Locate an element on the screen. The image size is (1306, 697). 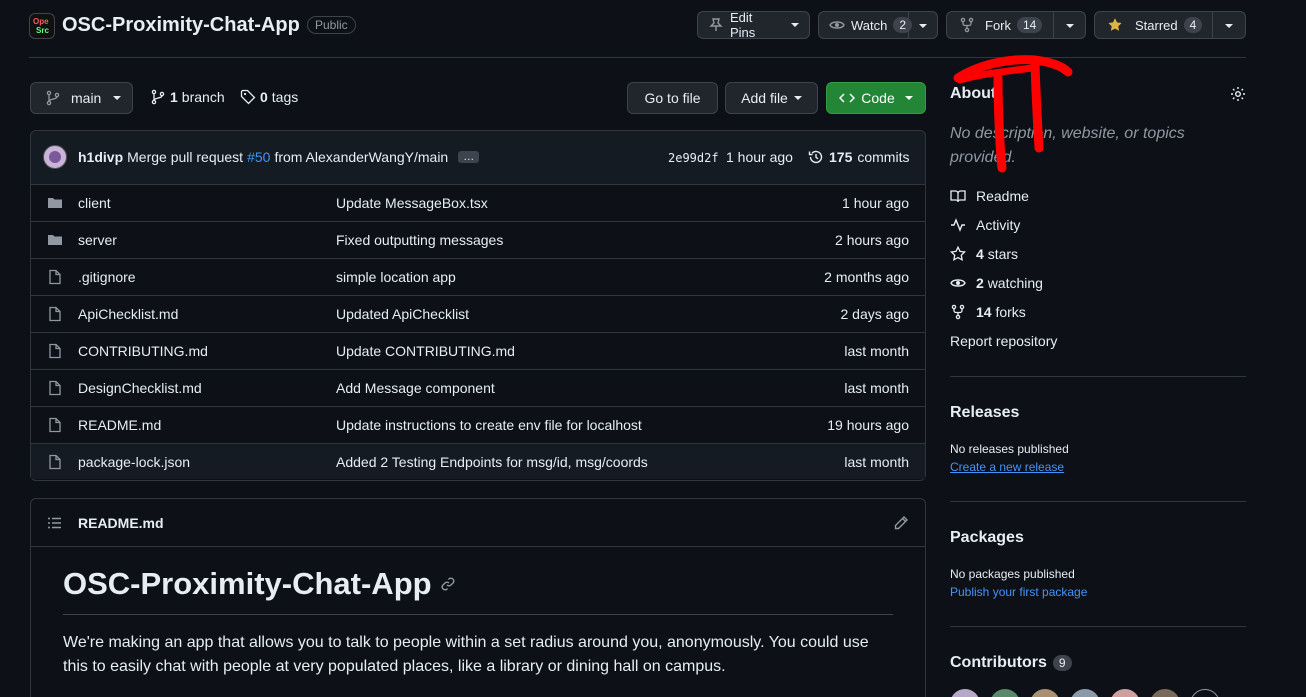
commit-message: Updated ApiChecklist is located at coordinates (402, 314).